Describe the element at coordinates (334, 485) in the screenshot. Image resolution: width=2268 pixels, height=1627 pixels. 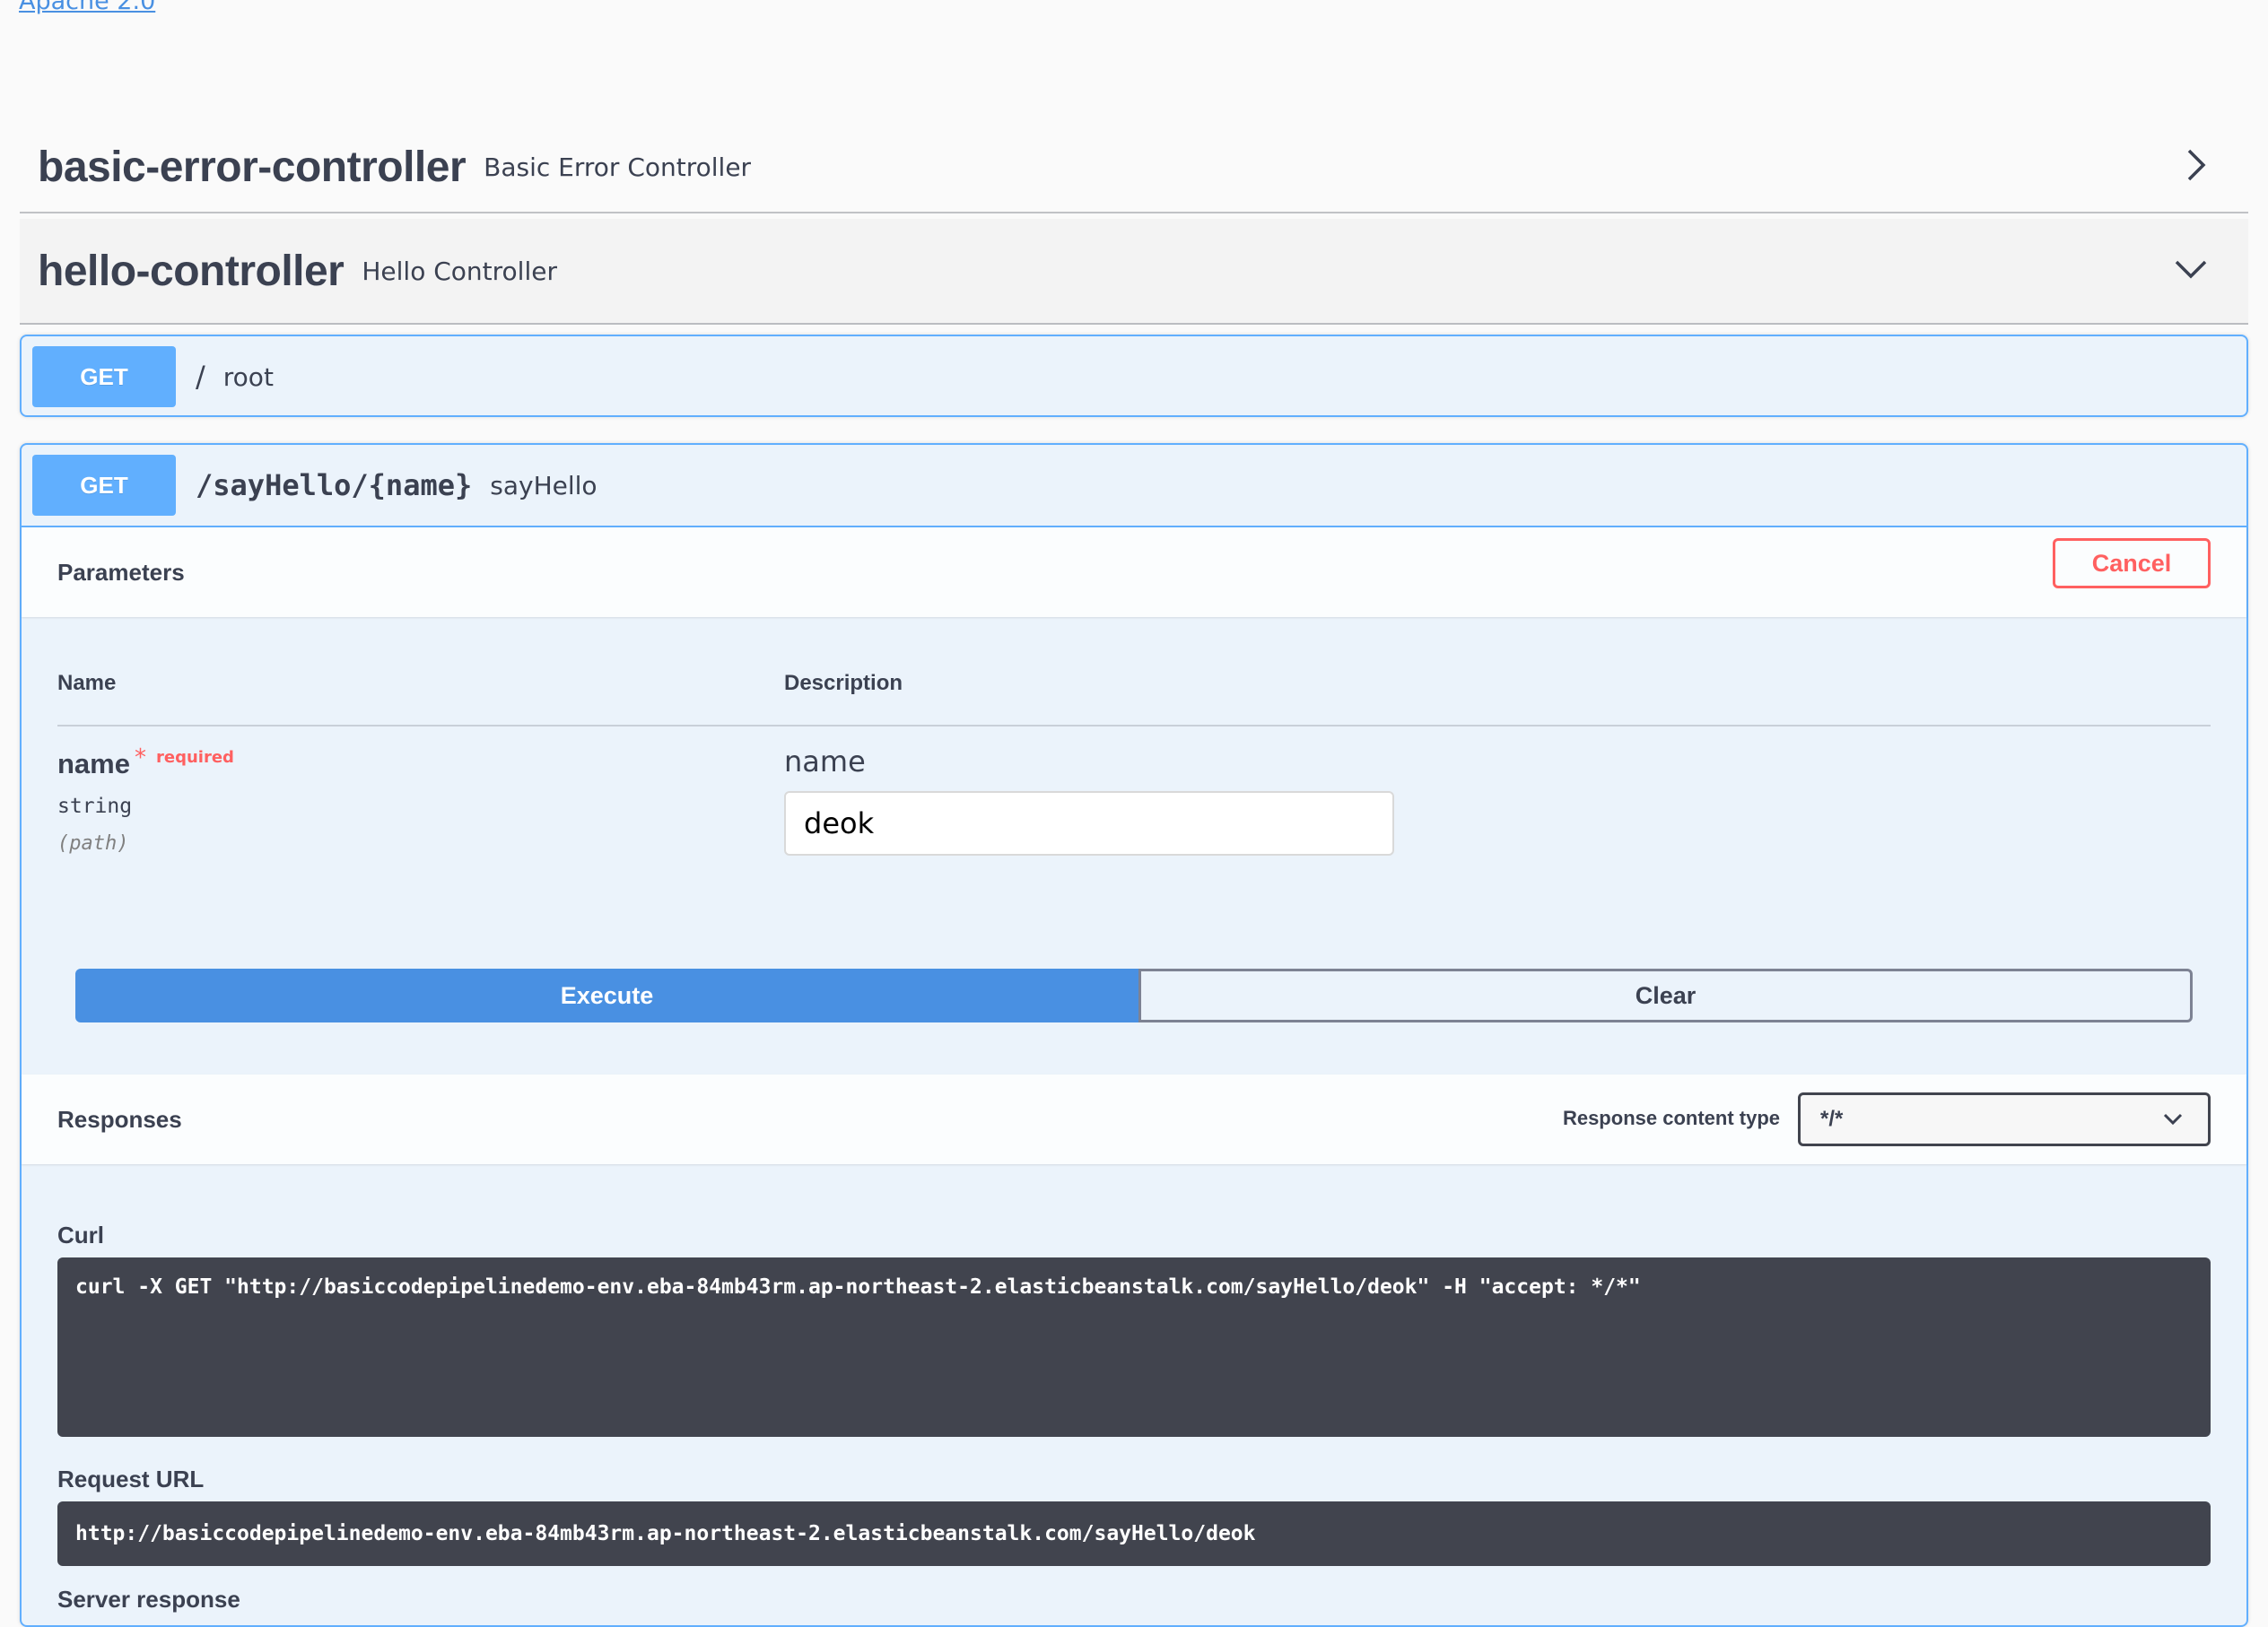
I see `operation-path: /sayHello/{name}` at that location.